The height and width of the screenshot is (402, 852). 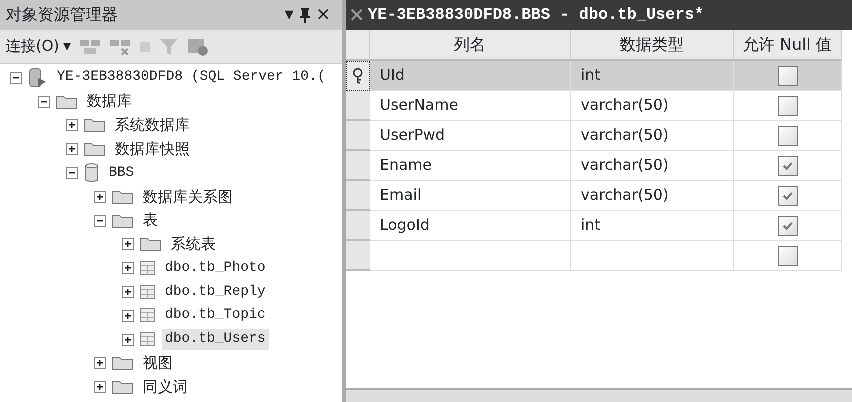 What do you see at coordinates (470, 196) in the screenshot?
I see `table-cell: Email` at bounding box center [470, 196].